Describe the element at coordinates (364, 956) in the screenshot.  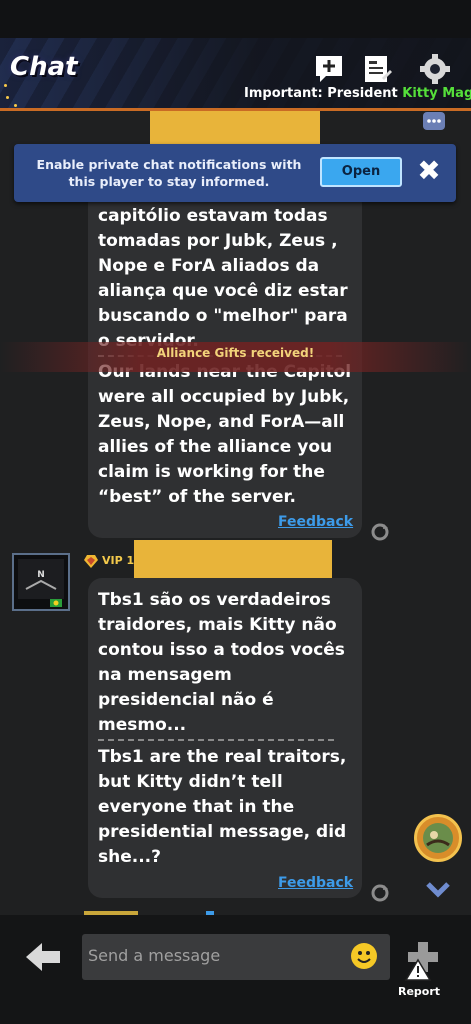
I see `emoji-icon` at that location.